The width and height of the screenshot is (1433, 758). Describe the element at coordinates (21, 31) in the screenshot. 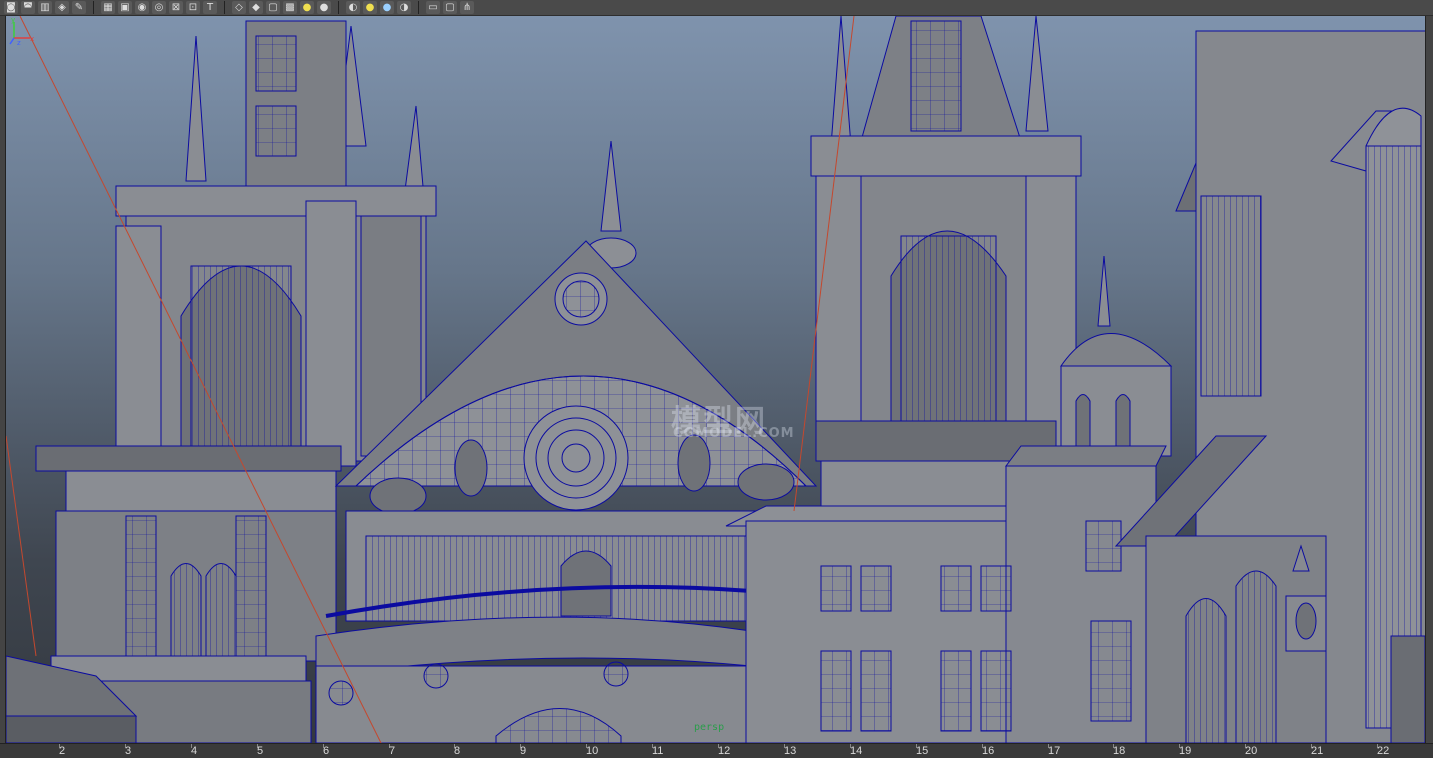

I see `axis-gizmo: y x z` at that location.